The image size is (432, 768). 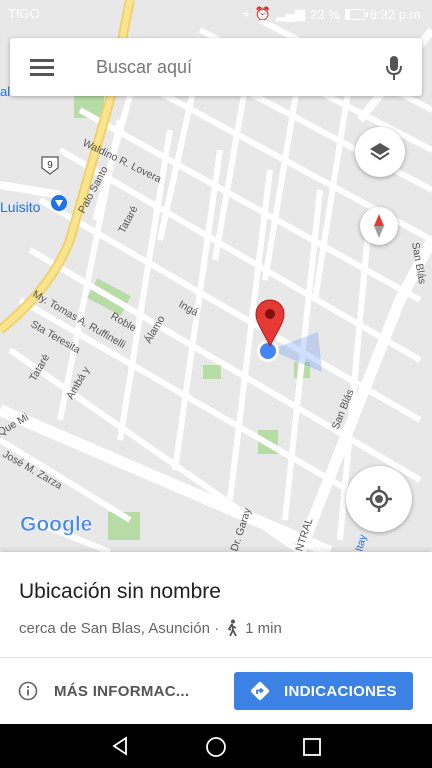 I want to click on search-input: Buscar aquí, so click(x=144, y=67).